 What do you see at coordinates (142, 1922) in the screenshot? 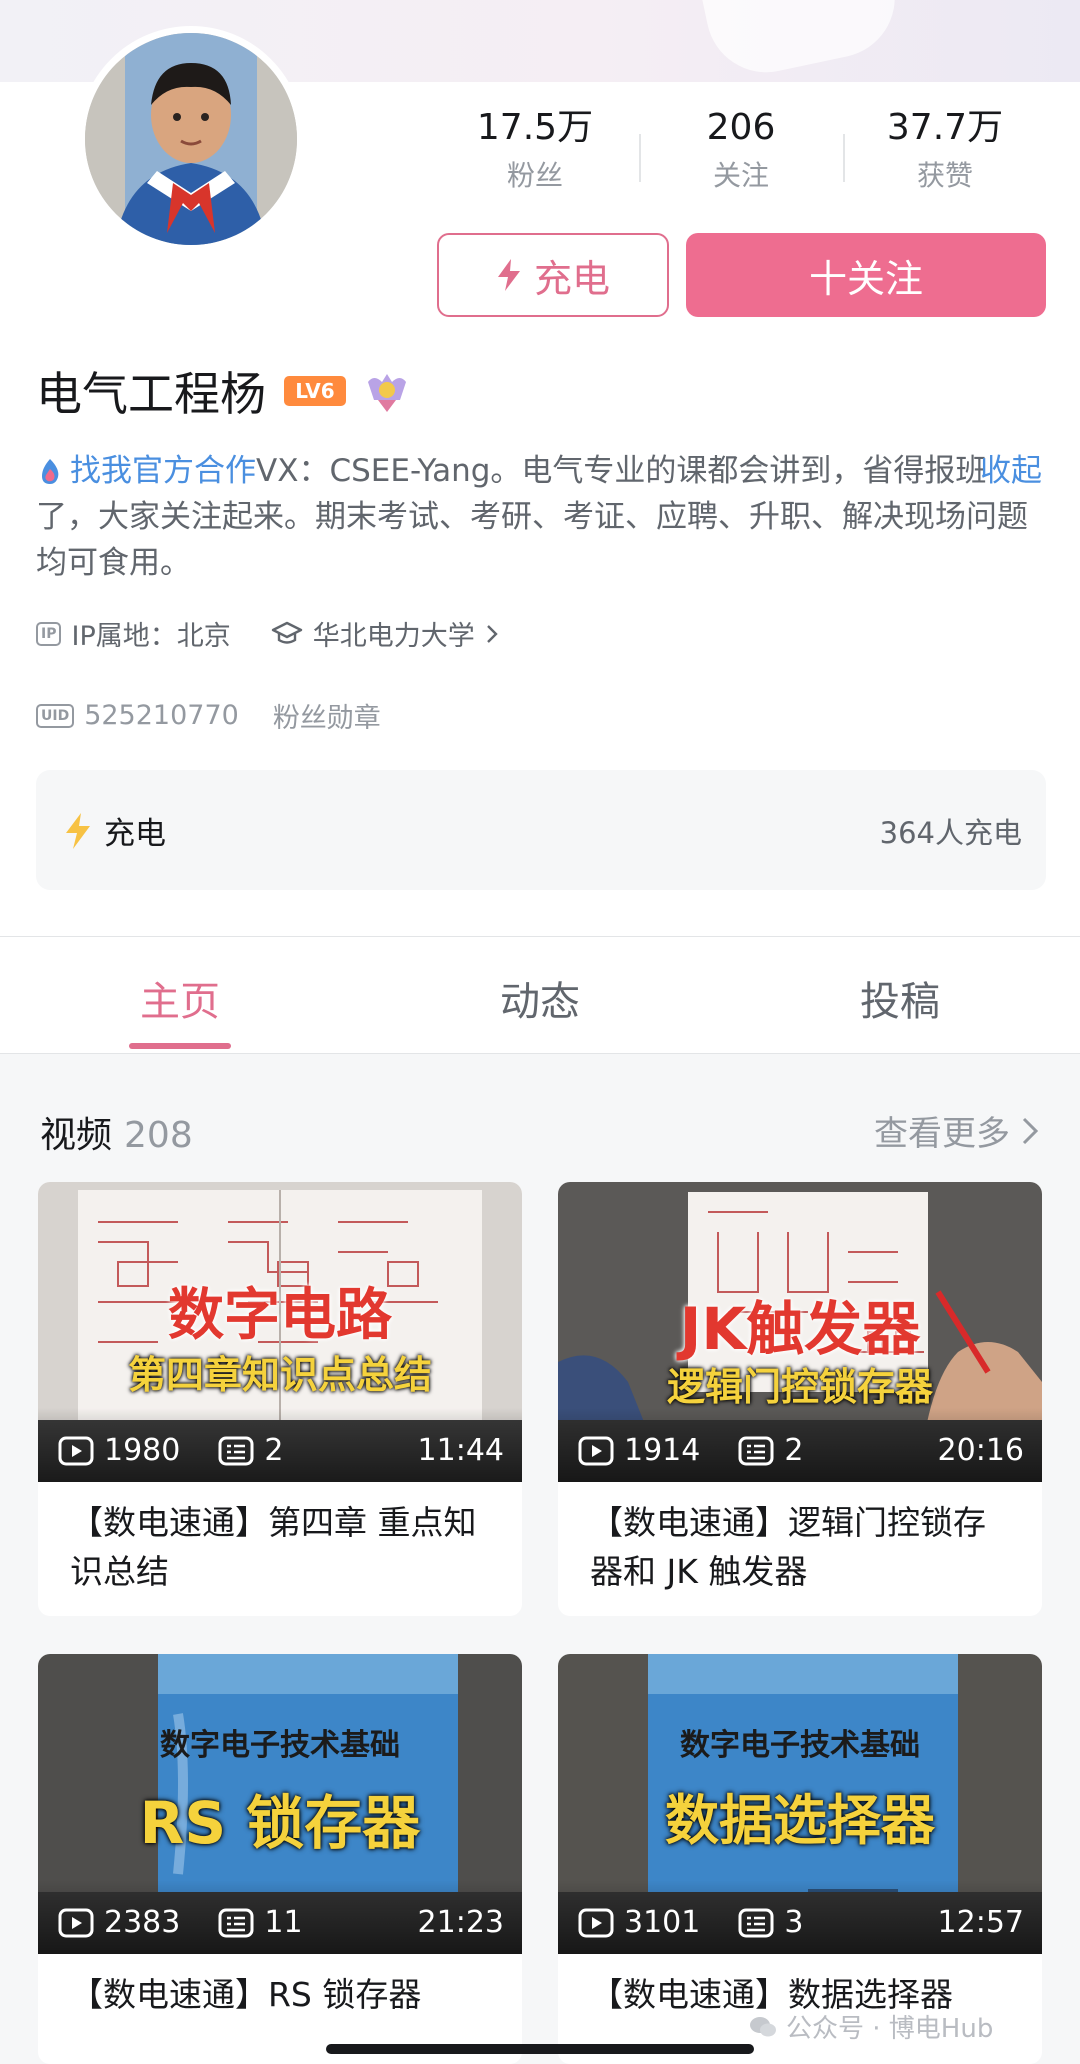
I see `view-count: 2383` at bounding box center [142, 1922].